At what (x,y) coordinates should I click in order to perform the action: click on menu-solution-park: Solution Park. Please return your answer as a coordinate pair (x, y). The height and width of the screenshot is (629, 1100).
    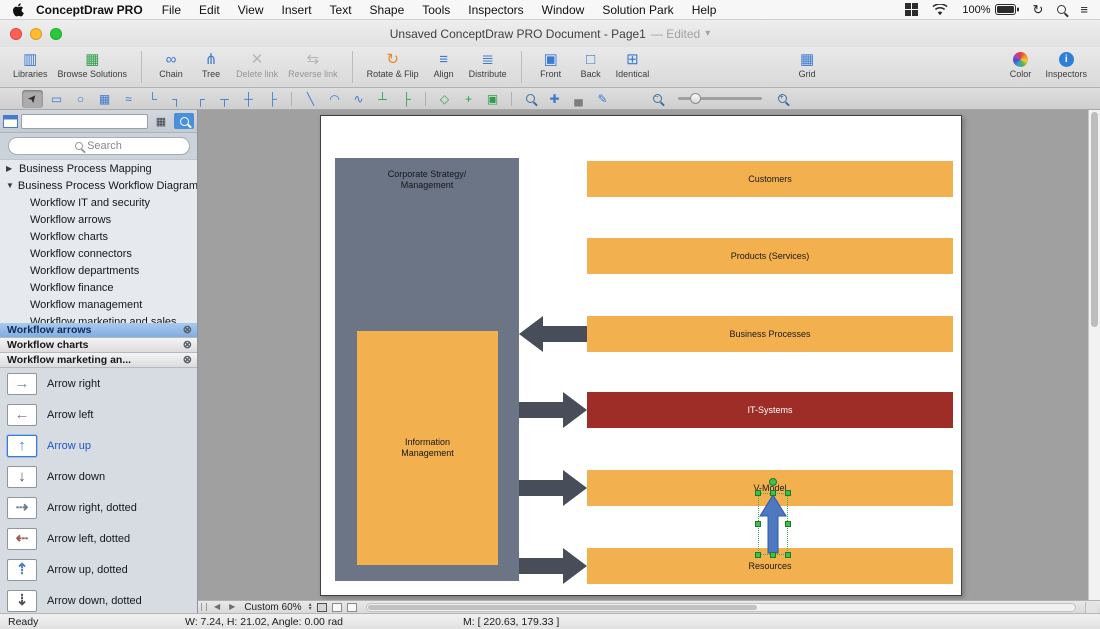
    Looking at the image, I should click on (637, 10).